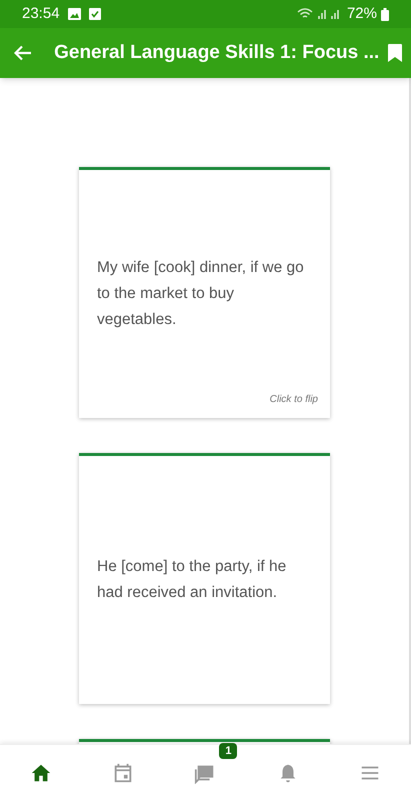 Image resolution: width=411 pixels, height=800 pixels. What do you see at coordinates (74, 14) in the screenshot?
I see `image-icon` at bounding box center [74, 14].